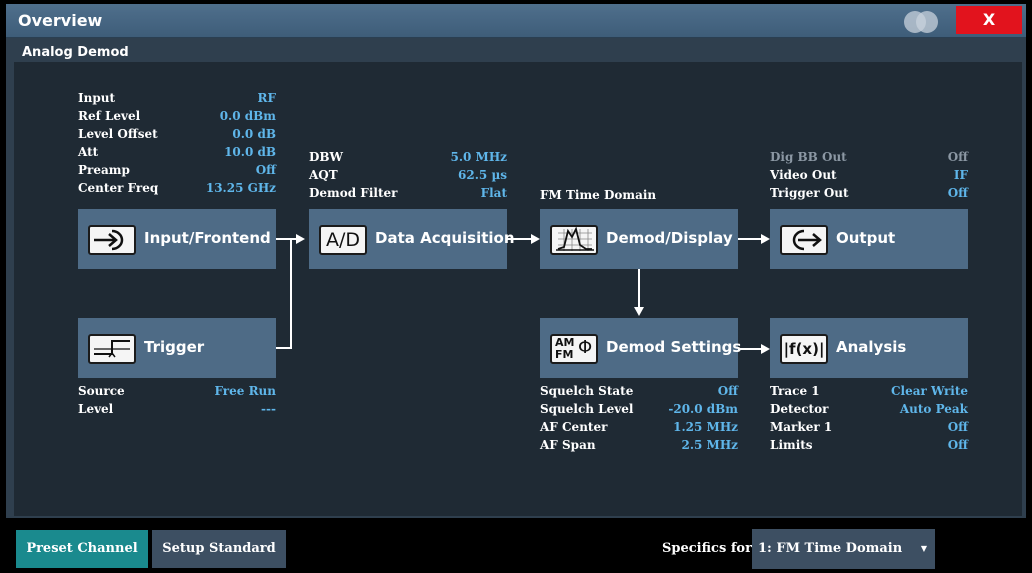  What do you see at coordinates (587, 391) in the screenshot?
I see `param-label: Squelch State` at bounding box center [587, 391].